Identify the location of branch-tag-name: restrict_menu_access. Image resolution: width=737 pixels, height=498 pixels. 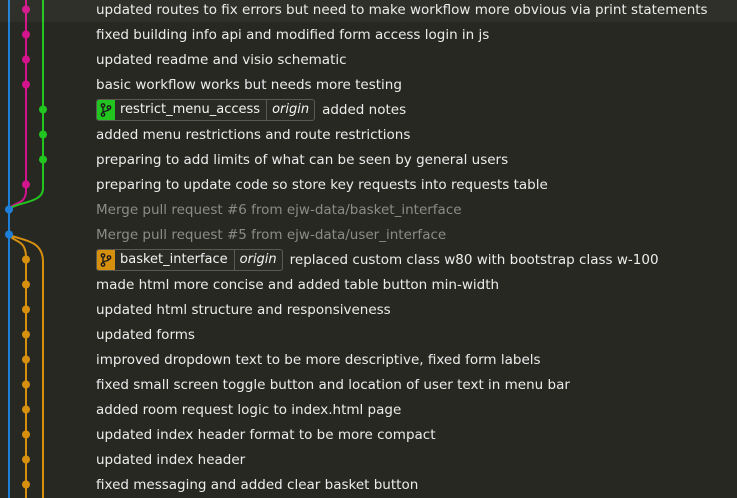
(191, 109).